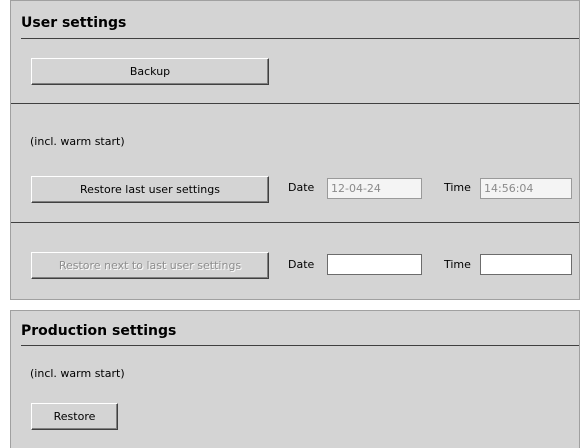 The image size is (581, 448). I want to click on restore-last-time-field: 14:56:04, so click(526, 188).